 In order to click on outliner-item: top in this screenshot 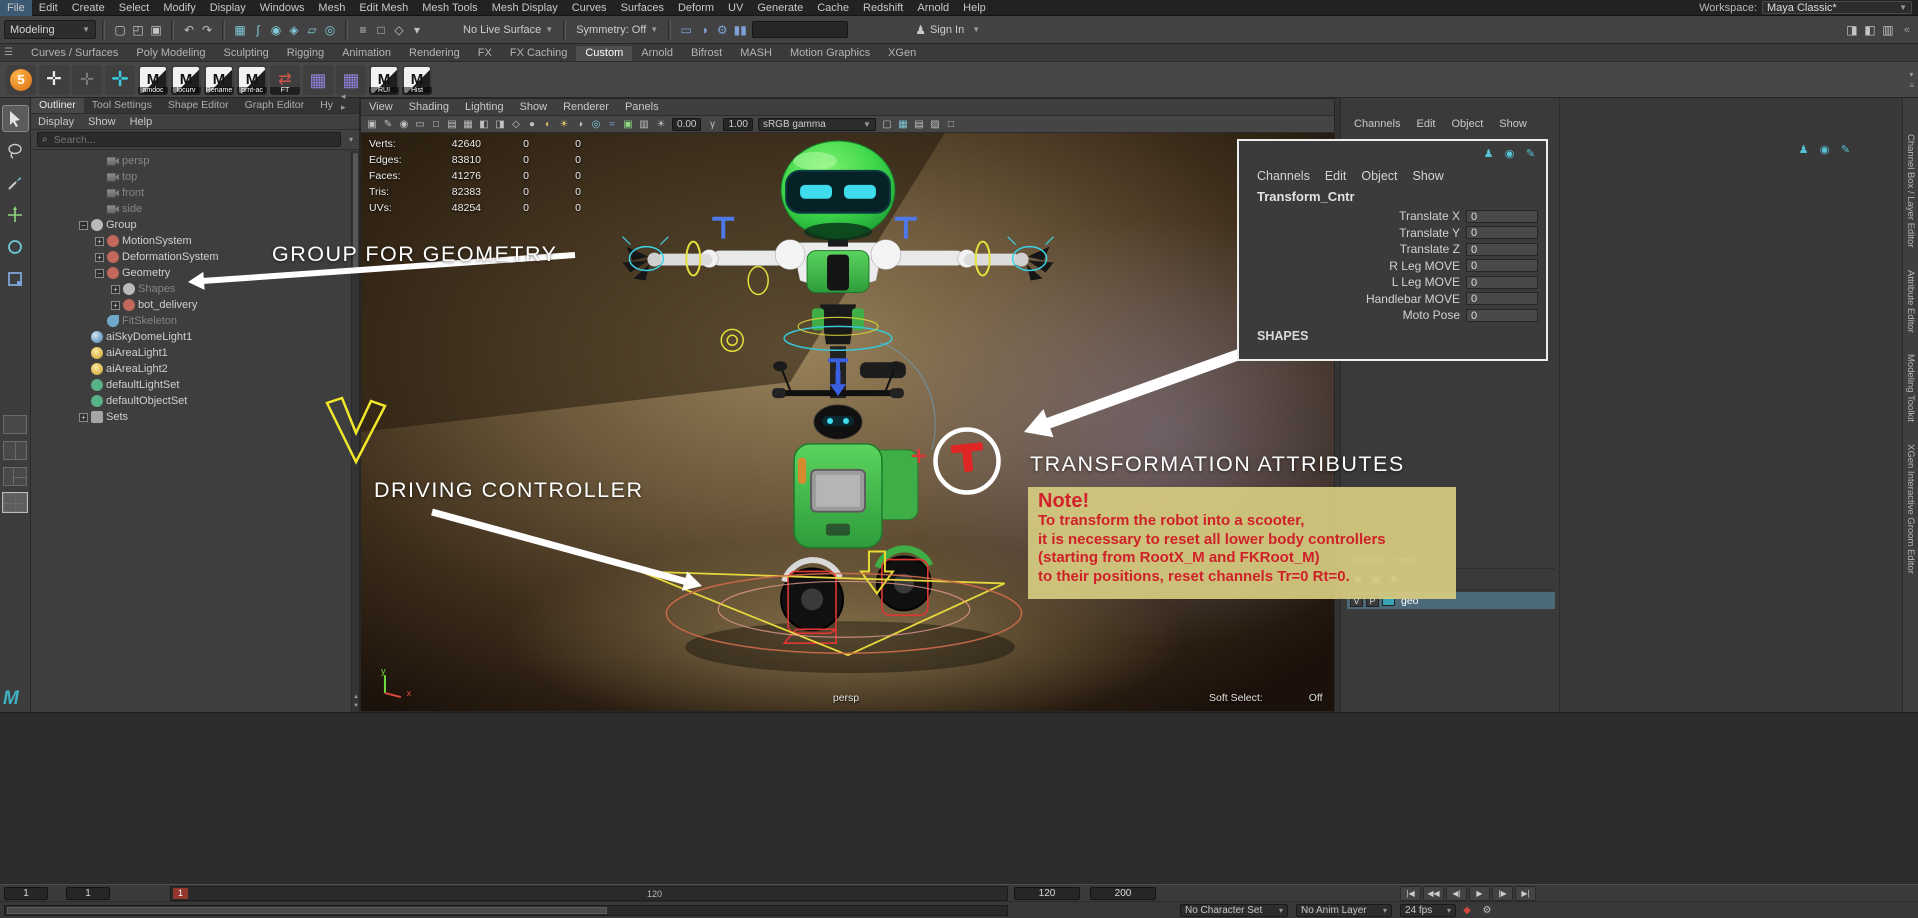, I will do `click(208, 177)`.